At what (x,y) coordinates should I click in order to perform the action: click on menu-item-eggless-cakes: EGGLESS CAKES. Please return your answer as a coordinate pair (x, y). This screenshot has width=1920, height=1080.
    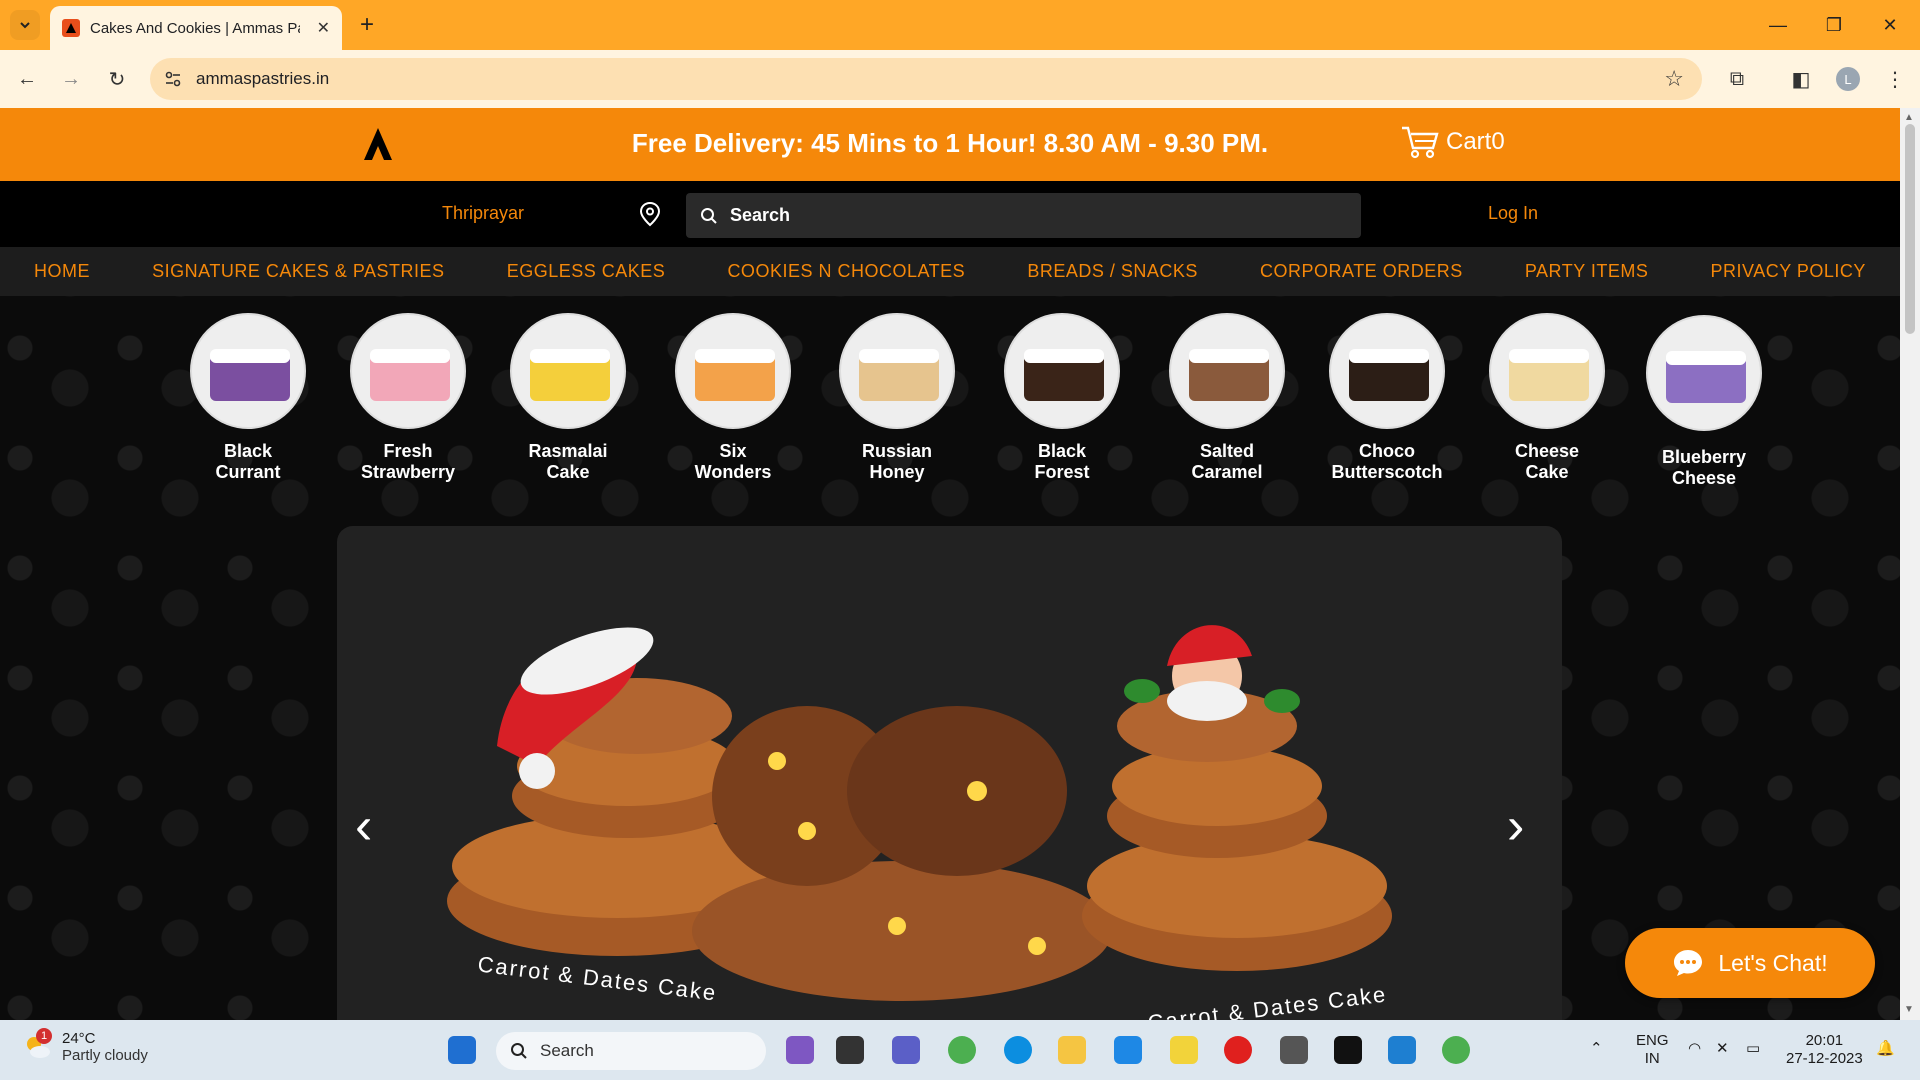
    Looking at the image, I should click on (586, 271).